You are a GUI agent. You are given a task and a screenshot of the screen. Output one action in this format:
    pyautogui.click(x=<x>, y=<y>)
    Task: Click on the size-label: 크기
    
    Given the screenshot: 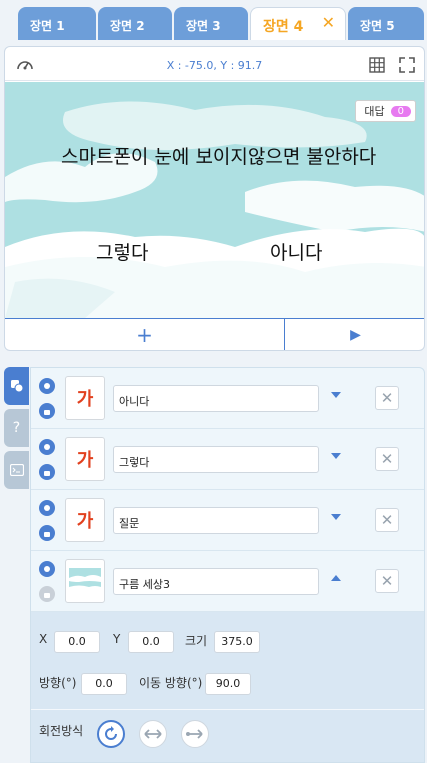 What is the action you would take?
    pyautogui.click(x=196, y=641)
    